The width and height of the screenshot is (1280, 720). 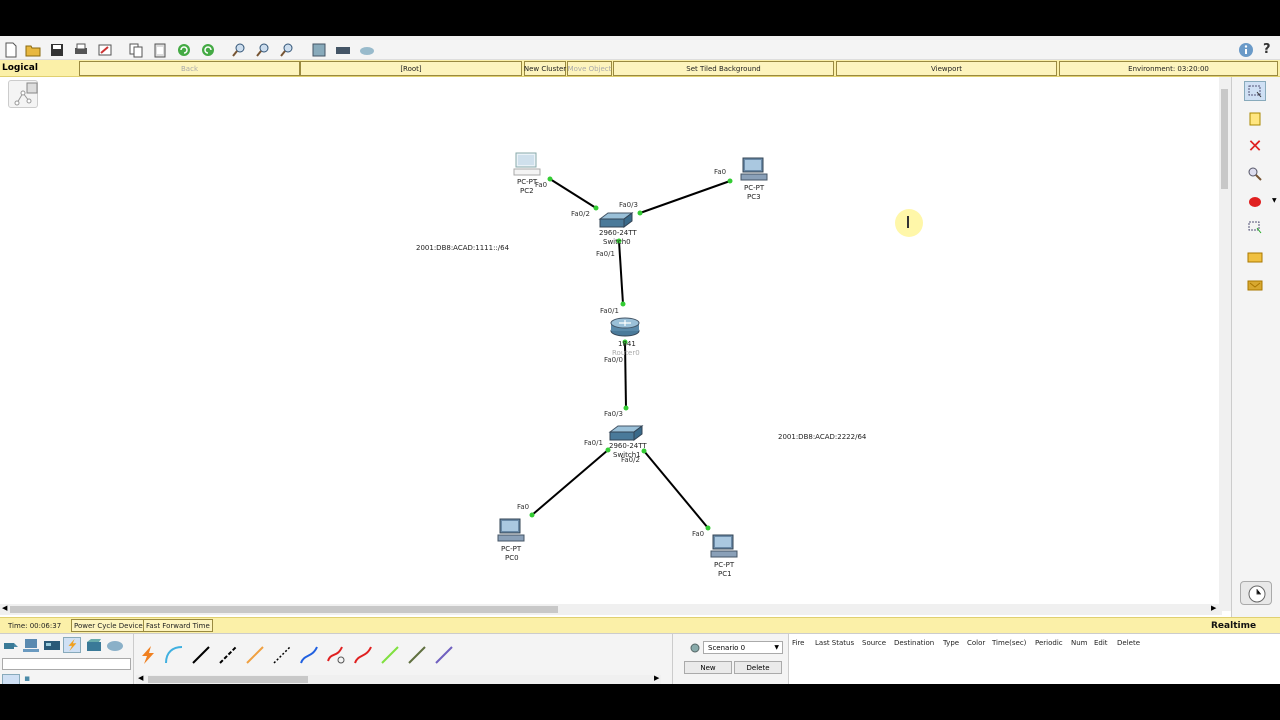 I want to click on copper-straight-through-icon, so click(x=201, y=655).